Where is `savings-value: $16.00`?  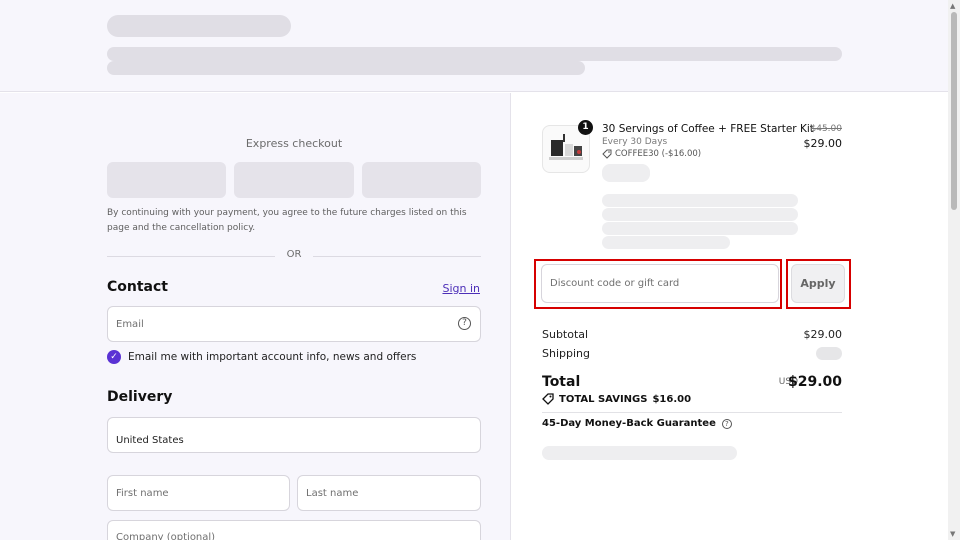
savings-value: $16.00 is located at coordinates (672, 399).